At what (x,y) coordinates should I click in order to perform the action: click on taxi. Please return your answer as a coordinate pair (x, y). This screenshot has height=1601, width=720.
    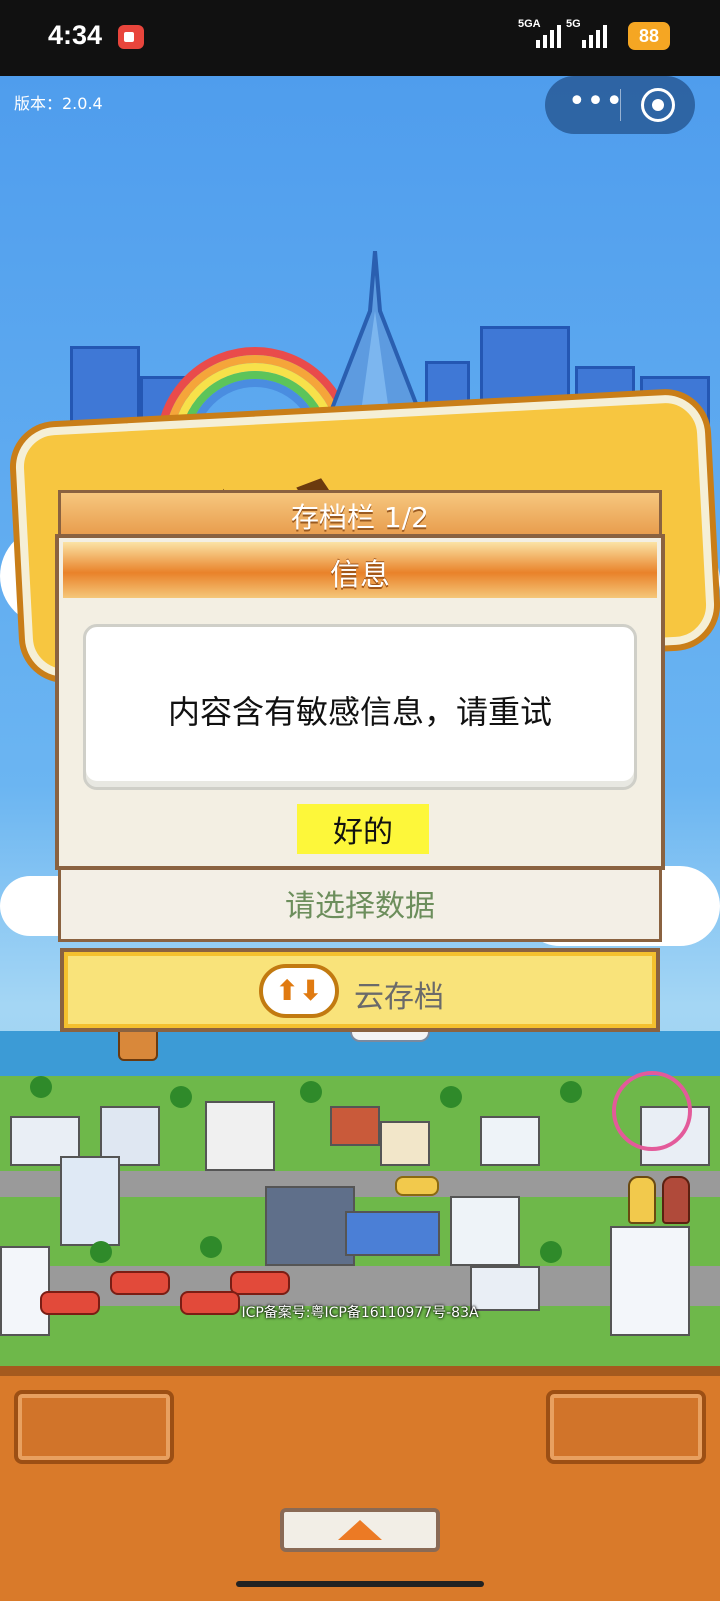
    Looking at the image, I should click on (417, 1186).